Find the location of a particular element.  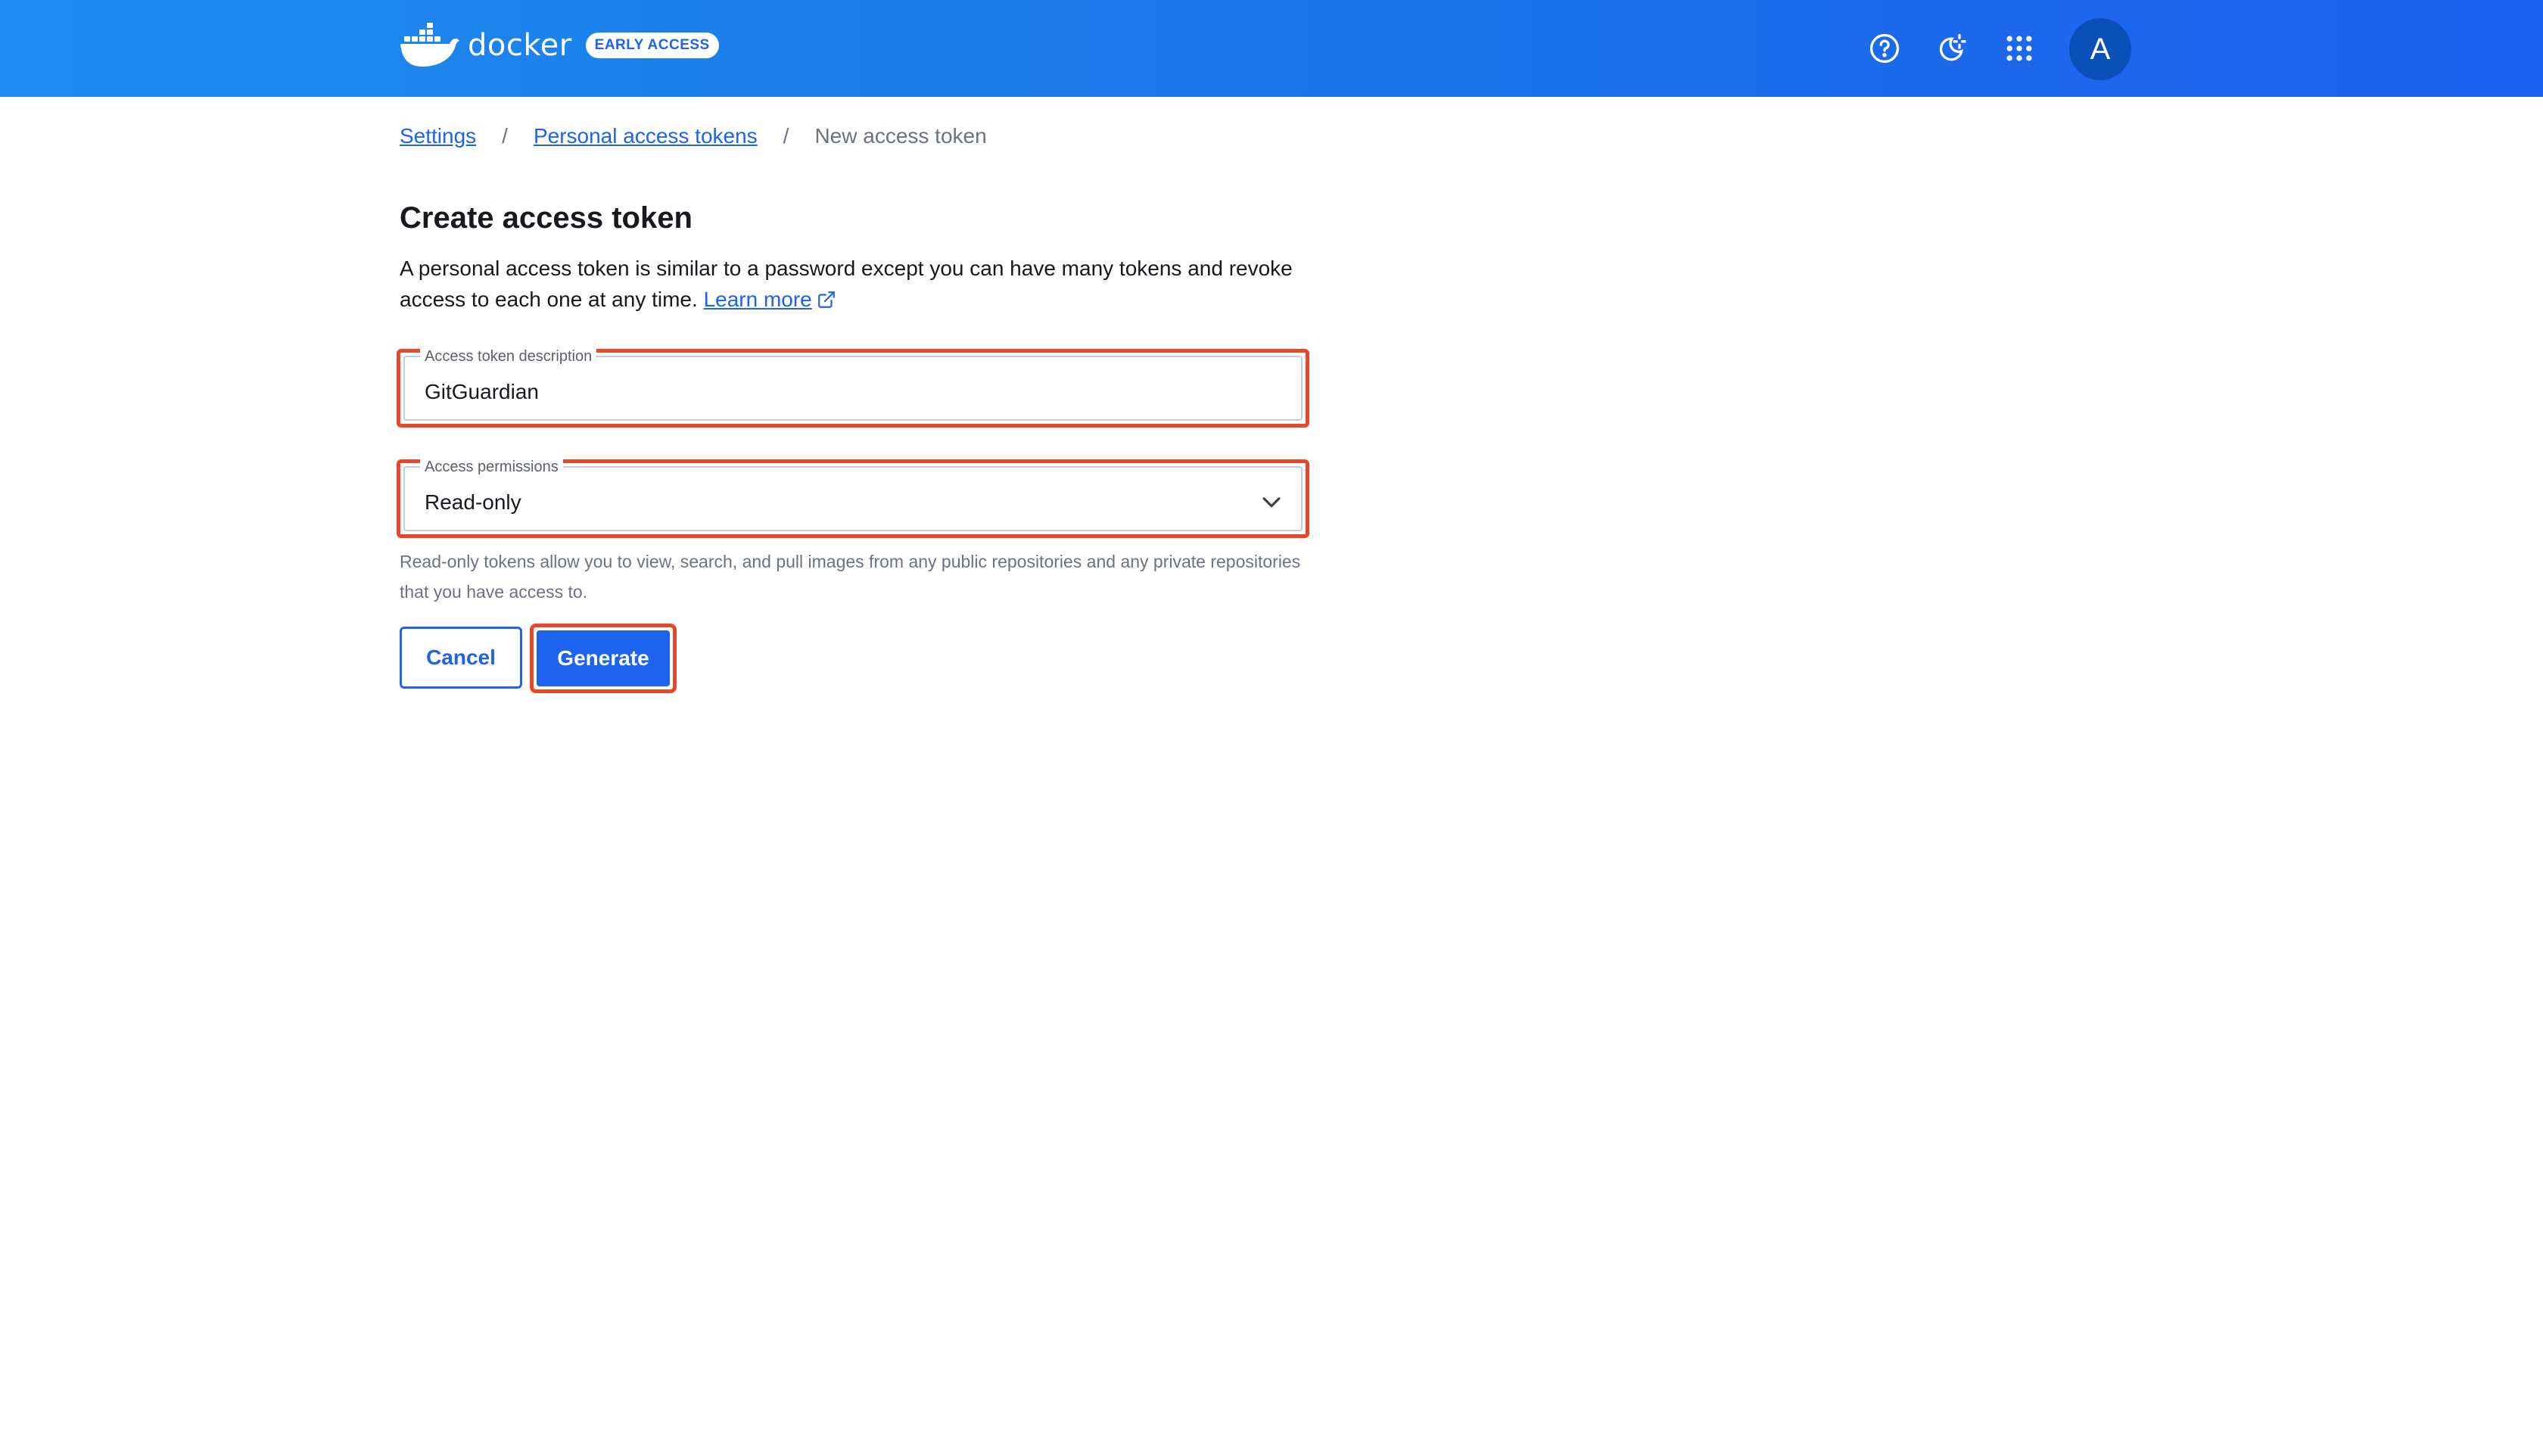

docker-logo: docker EARLY ACCESS is located at coordinates (559, 45).